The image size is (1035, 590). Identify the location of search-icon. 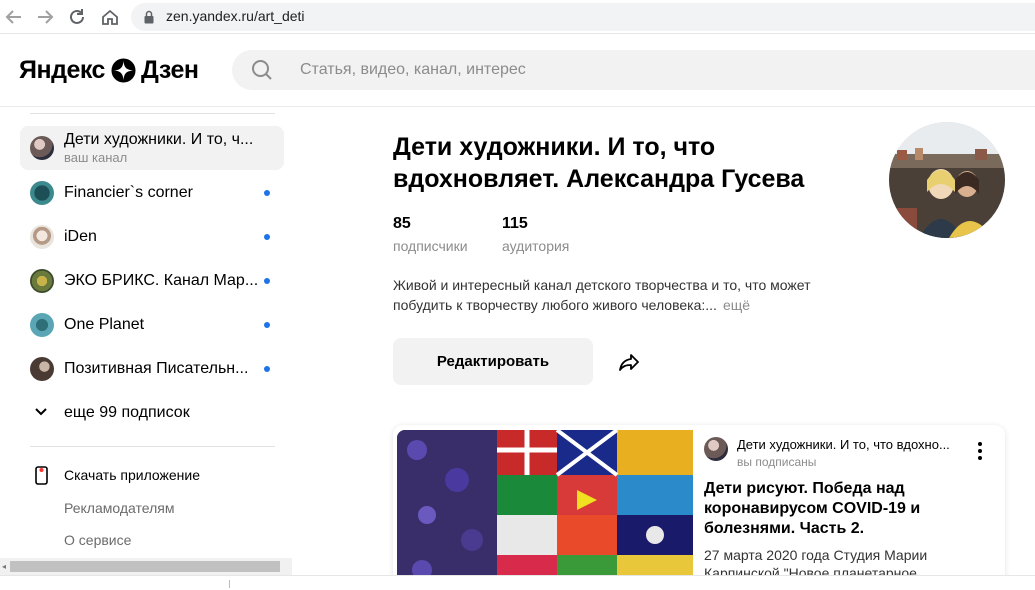
(262, 70).